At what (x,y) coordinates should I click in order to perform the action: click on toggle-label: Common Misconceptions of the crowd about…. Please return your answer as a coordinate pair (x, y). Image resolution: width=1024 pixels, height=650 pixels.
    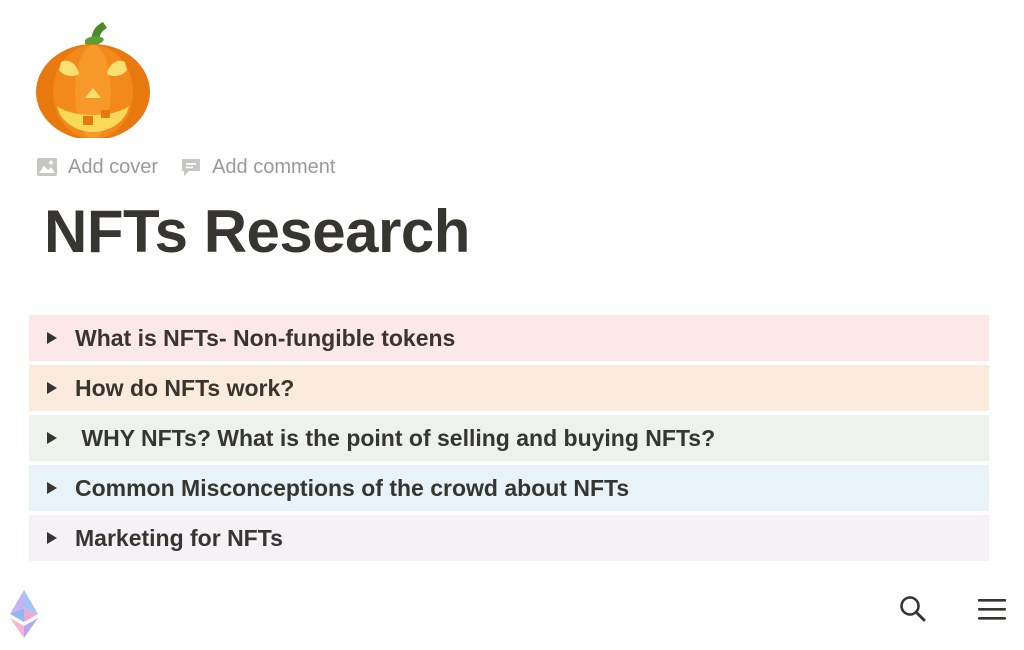
    Looking at the image, I should click on (352, 487).